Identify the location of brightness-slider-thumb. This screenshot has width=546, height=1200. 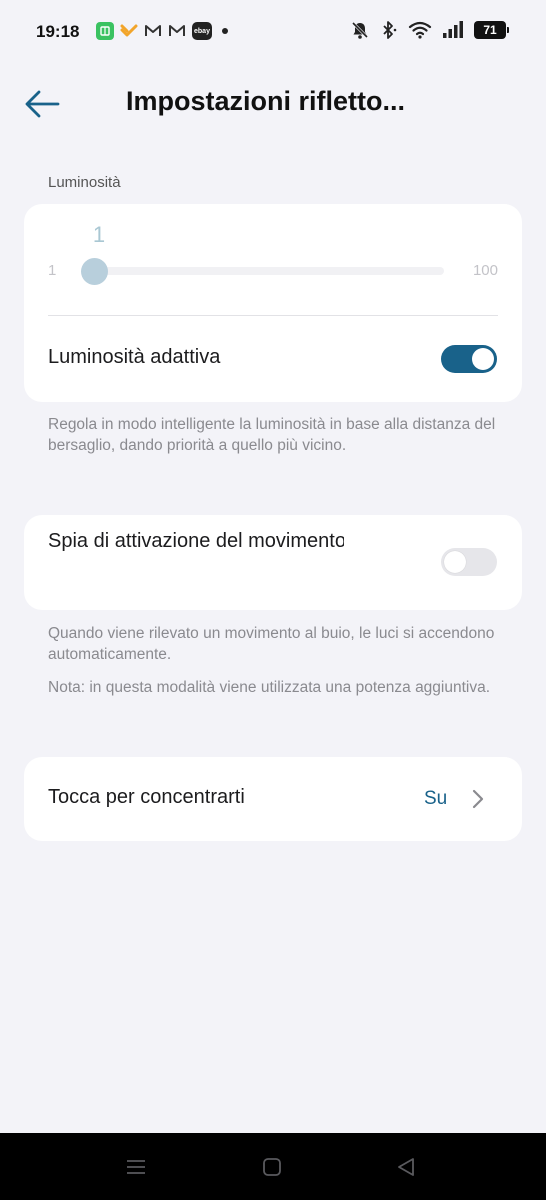
(94, 271).